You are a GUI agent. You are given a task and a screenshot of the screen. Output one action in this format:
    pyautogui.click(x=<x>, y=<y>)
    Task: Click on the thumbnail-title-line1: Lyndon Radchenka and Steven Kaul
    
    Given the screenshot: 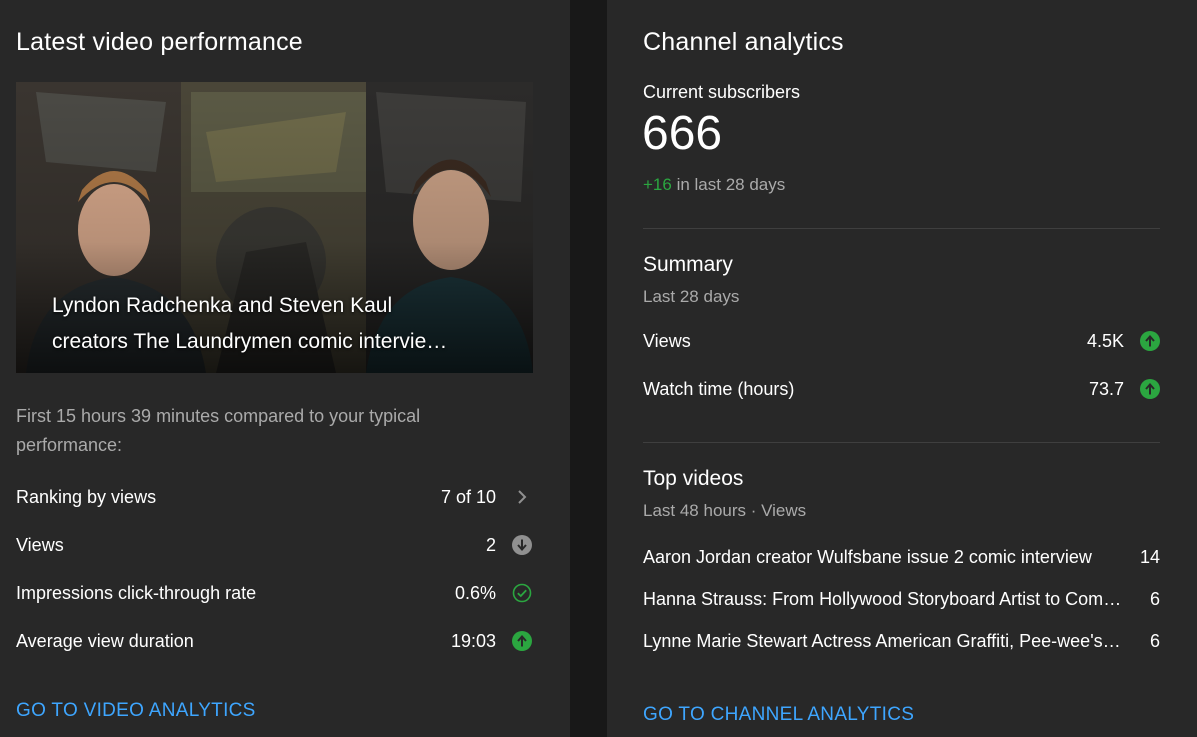 What is the action you would take?
    pyautogui.click(x=222, y=305)
    